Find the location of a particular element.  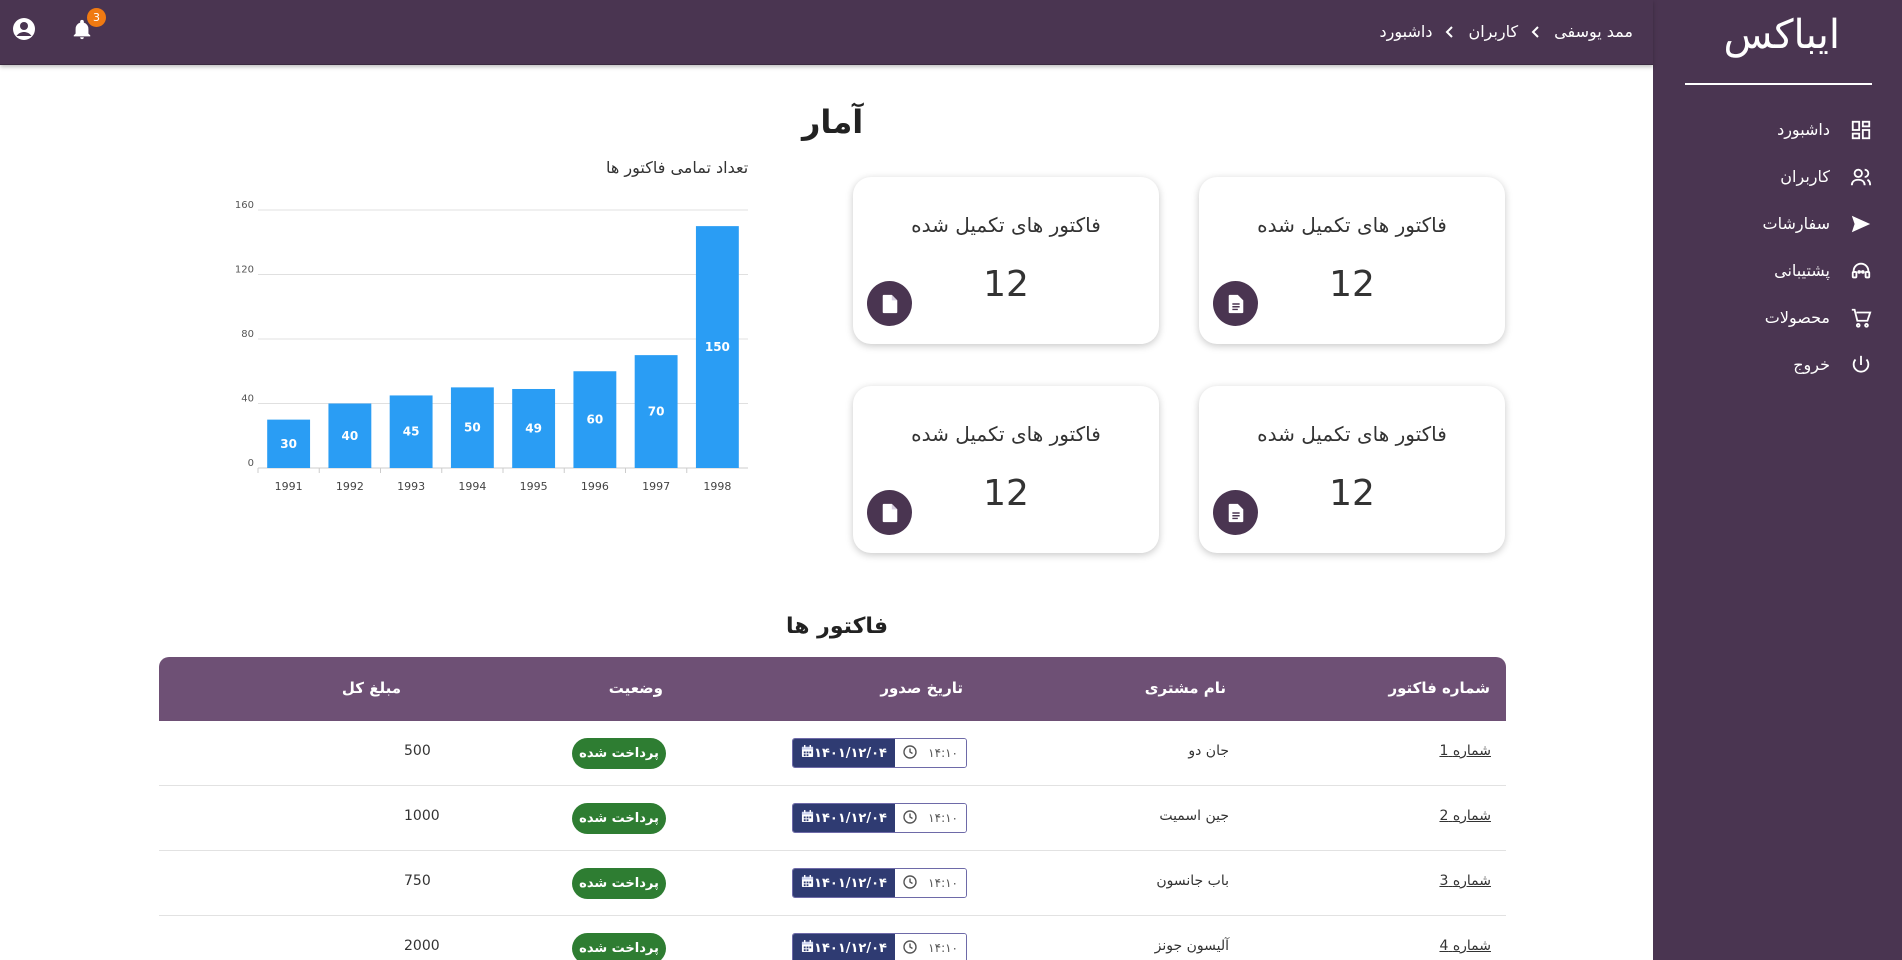

column-header-status: وضعیت is located at coordinates (636, 688).